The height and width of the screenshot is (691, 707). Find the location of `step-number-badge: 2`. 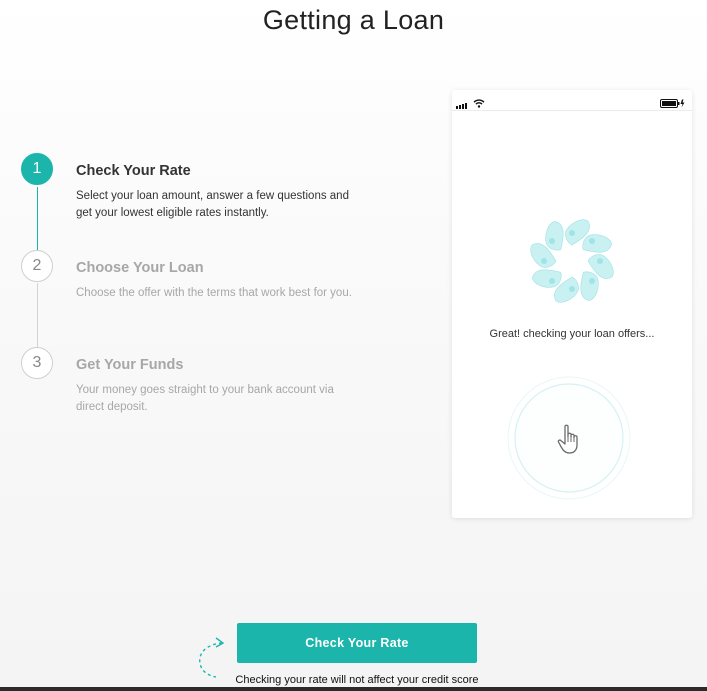

step-number-badge: 2 is located at coordinates (37, 266).